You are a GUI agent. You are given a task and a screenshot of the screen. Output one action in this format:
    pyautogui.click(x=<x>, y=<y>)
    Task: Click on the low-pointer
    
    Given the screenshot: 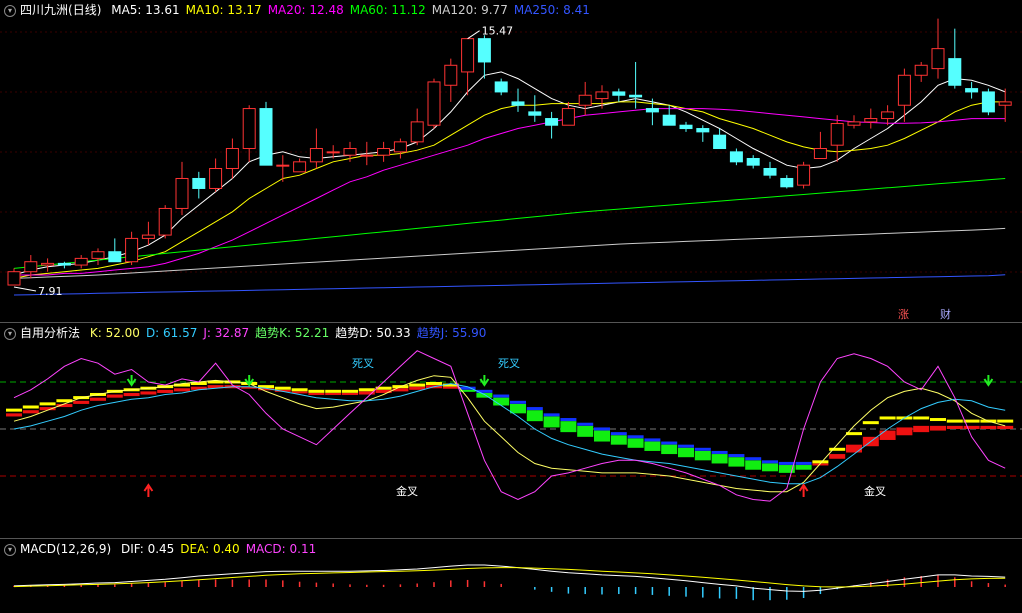 What is the action you would take?
    pyautogui.click(x=25, y=289)
    